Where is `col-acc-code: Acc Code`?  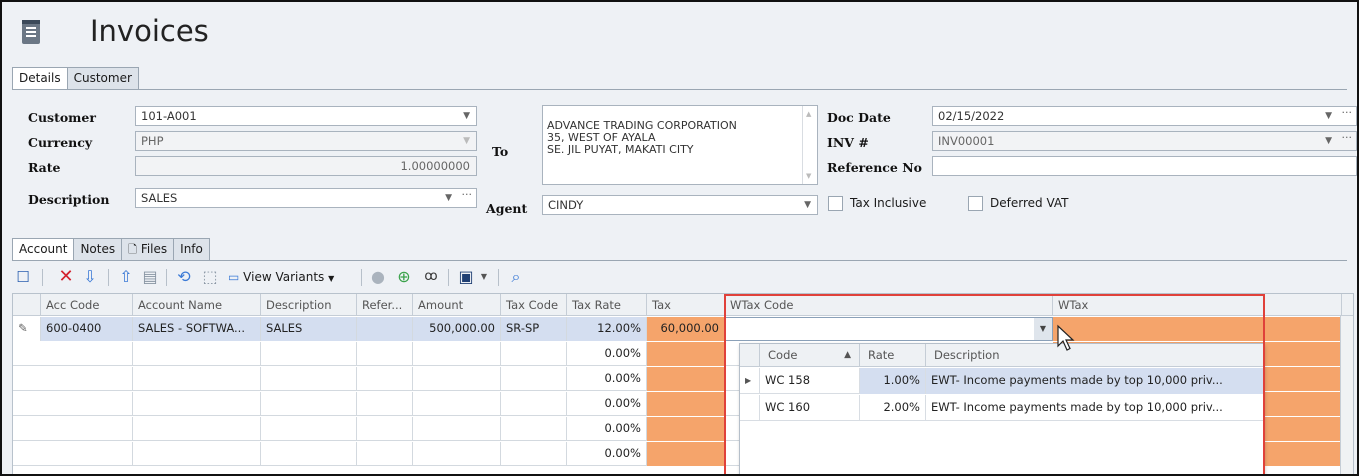 col-acc-code: Acc Code is located at coordinates (87, 305).